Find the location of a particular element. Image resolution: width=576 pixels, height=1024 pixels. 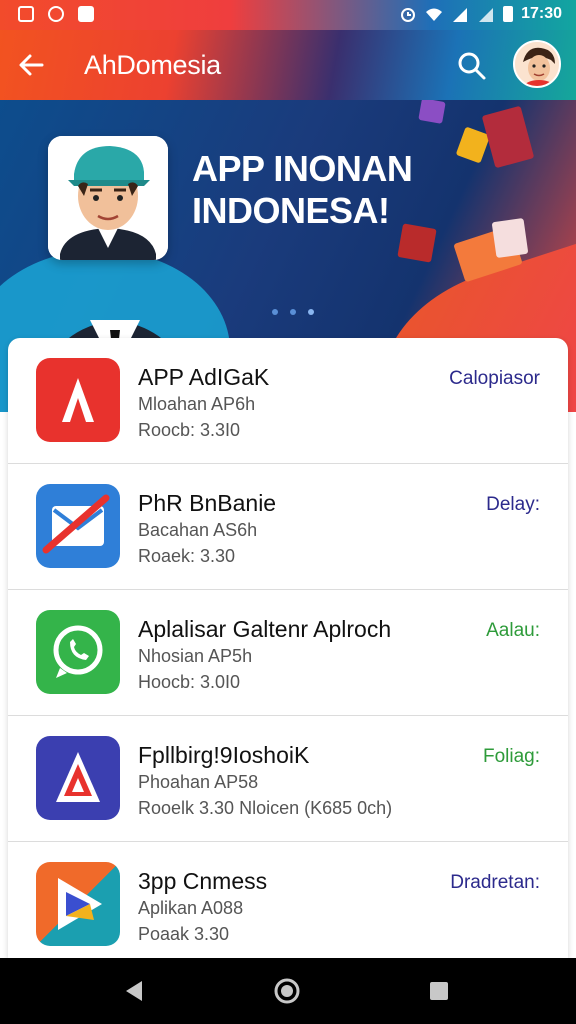

nav-back-button is located at coordinates (135, 991).